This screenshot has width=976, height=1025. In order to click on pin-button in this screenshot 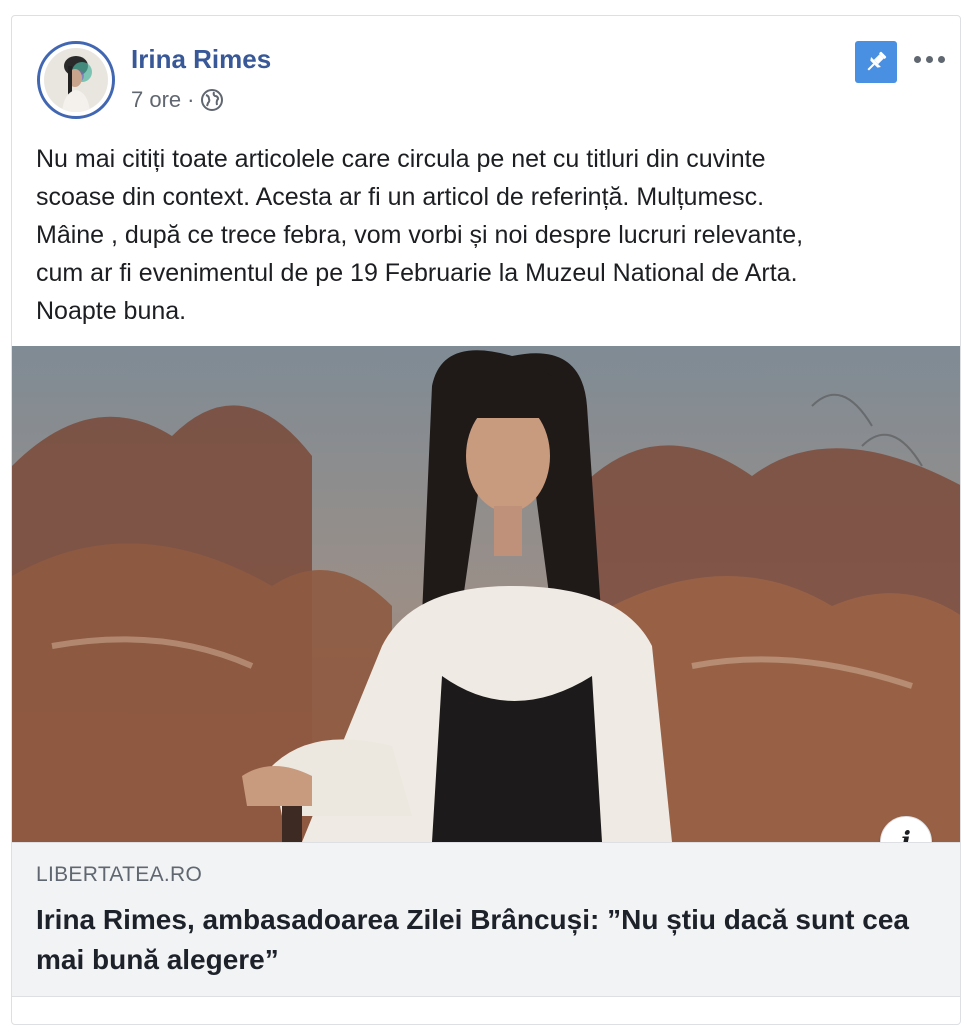, I will do `click(876, 62)`.